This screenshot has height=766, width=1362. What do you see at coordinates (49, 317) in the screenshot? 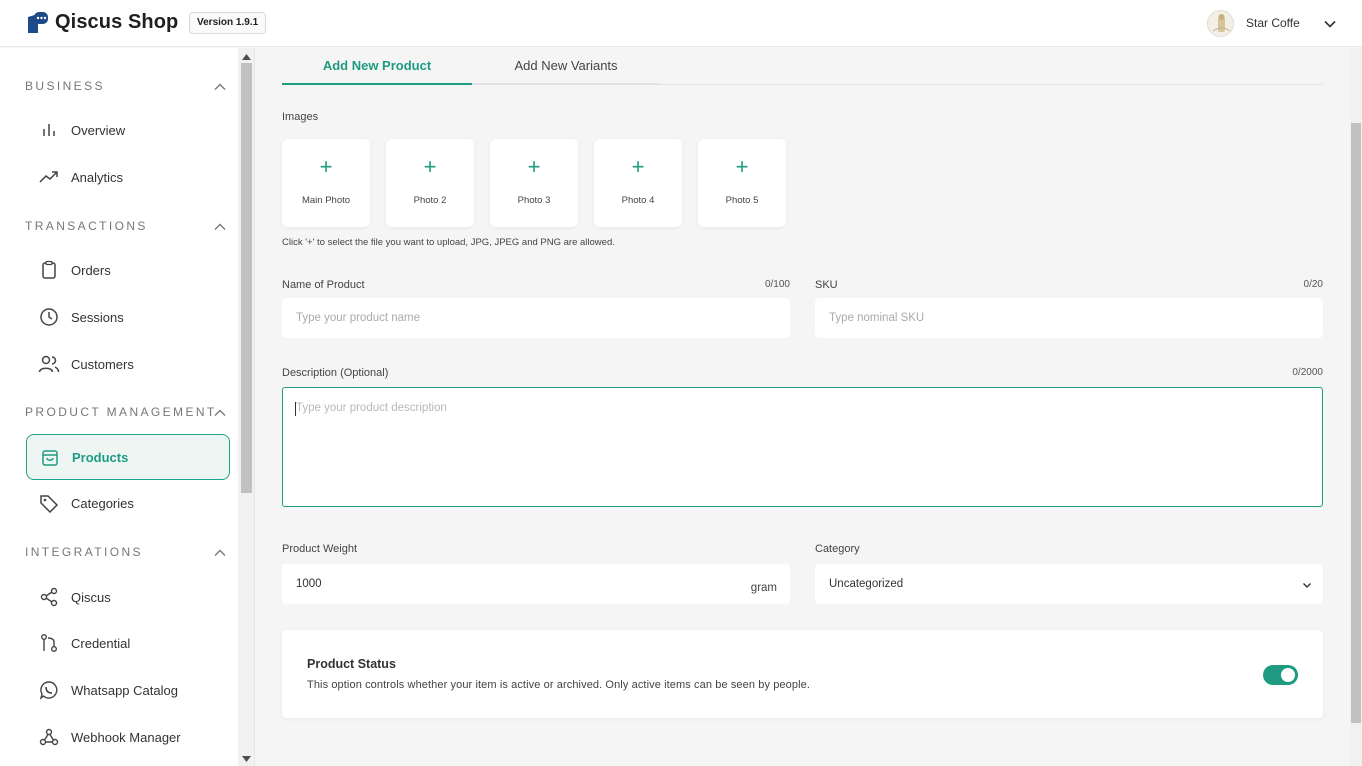
I see `clock-icon` at bounding box center [49, 317].